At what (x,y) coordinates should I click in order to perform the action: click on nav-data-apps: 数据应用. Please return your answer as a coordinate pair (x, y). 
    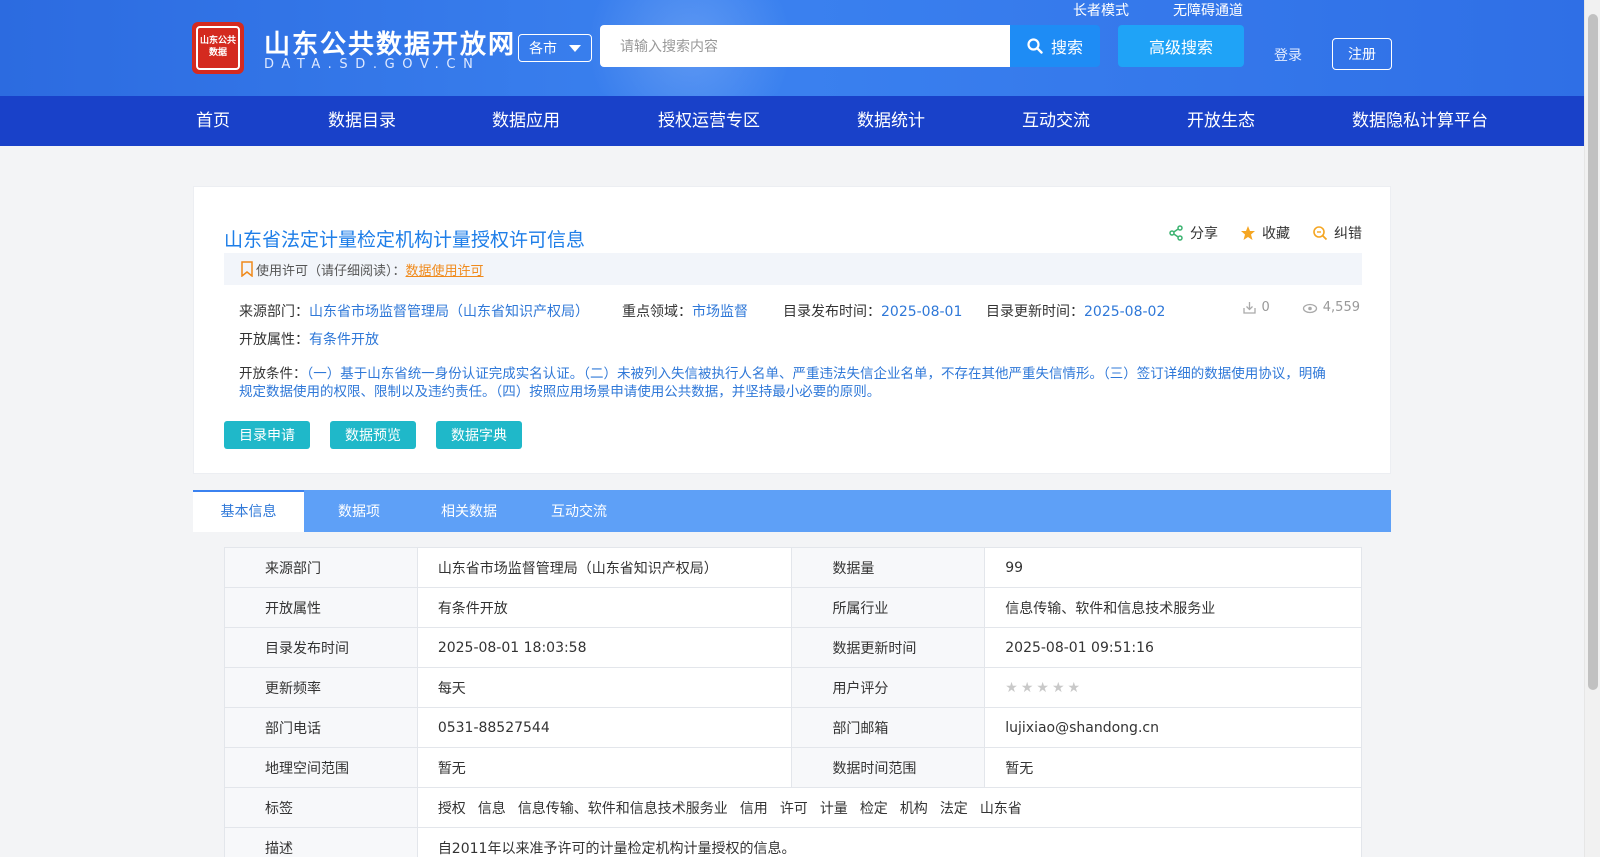
    Looking at the image, I should click on (526, 121).